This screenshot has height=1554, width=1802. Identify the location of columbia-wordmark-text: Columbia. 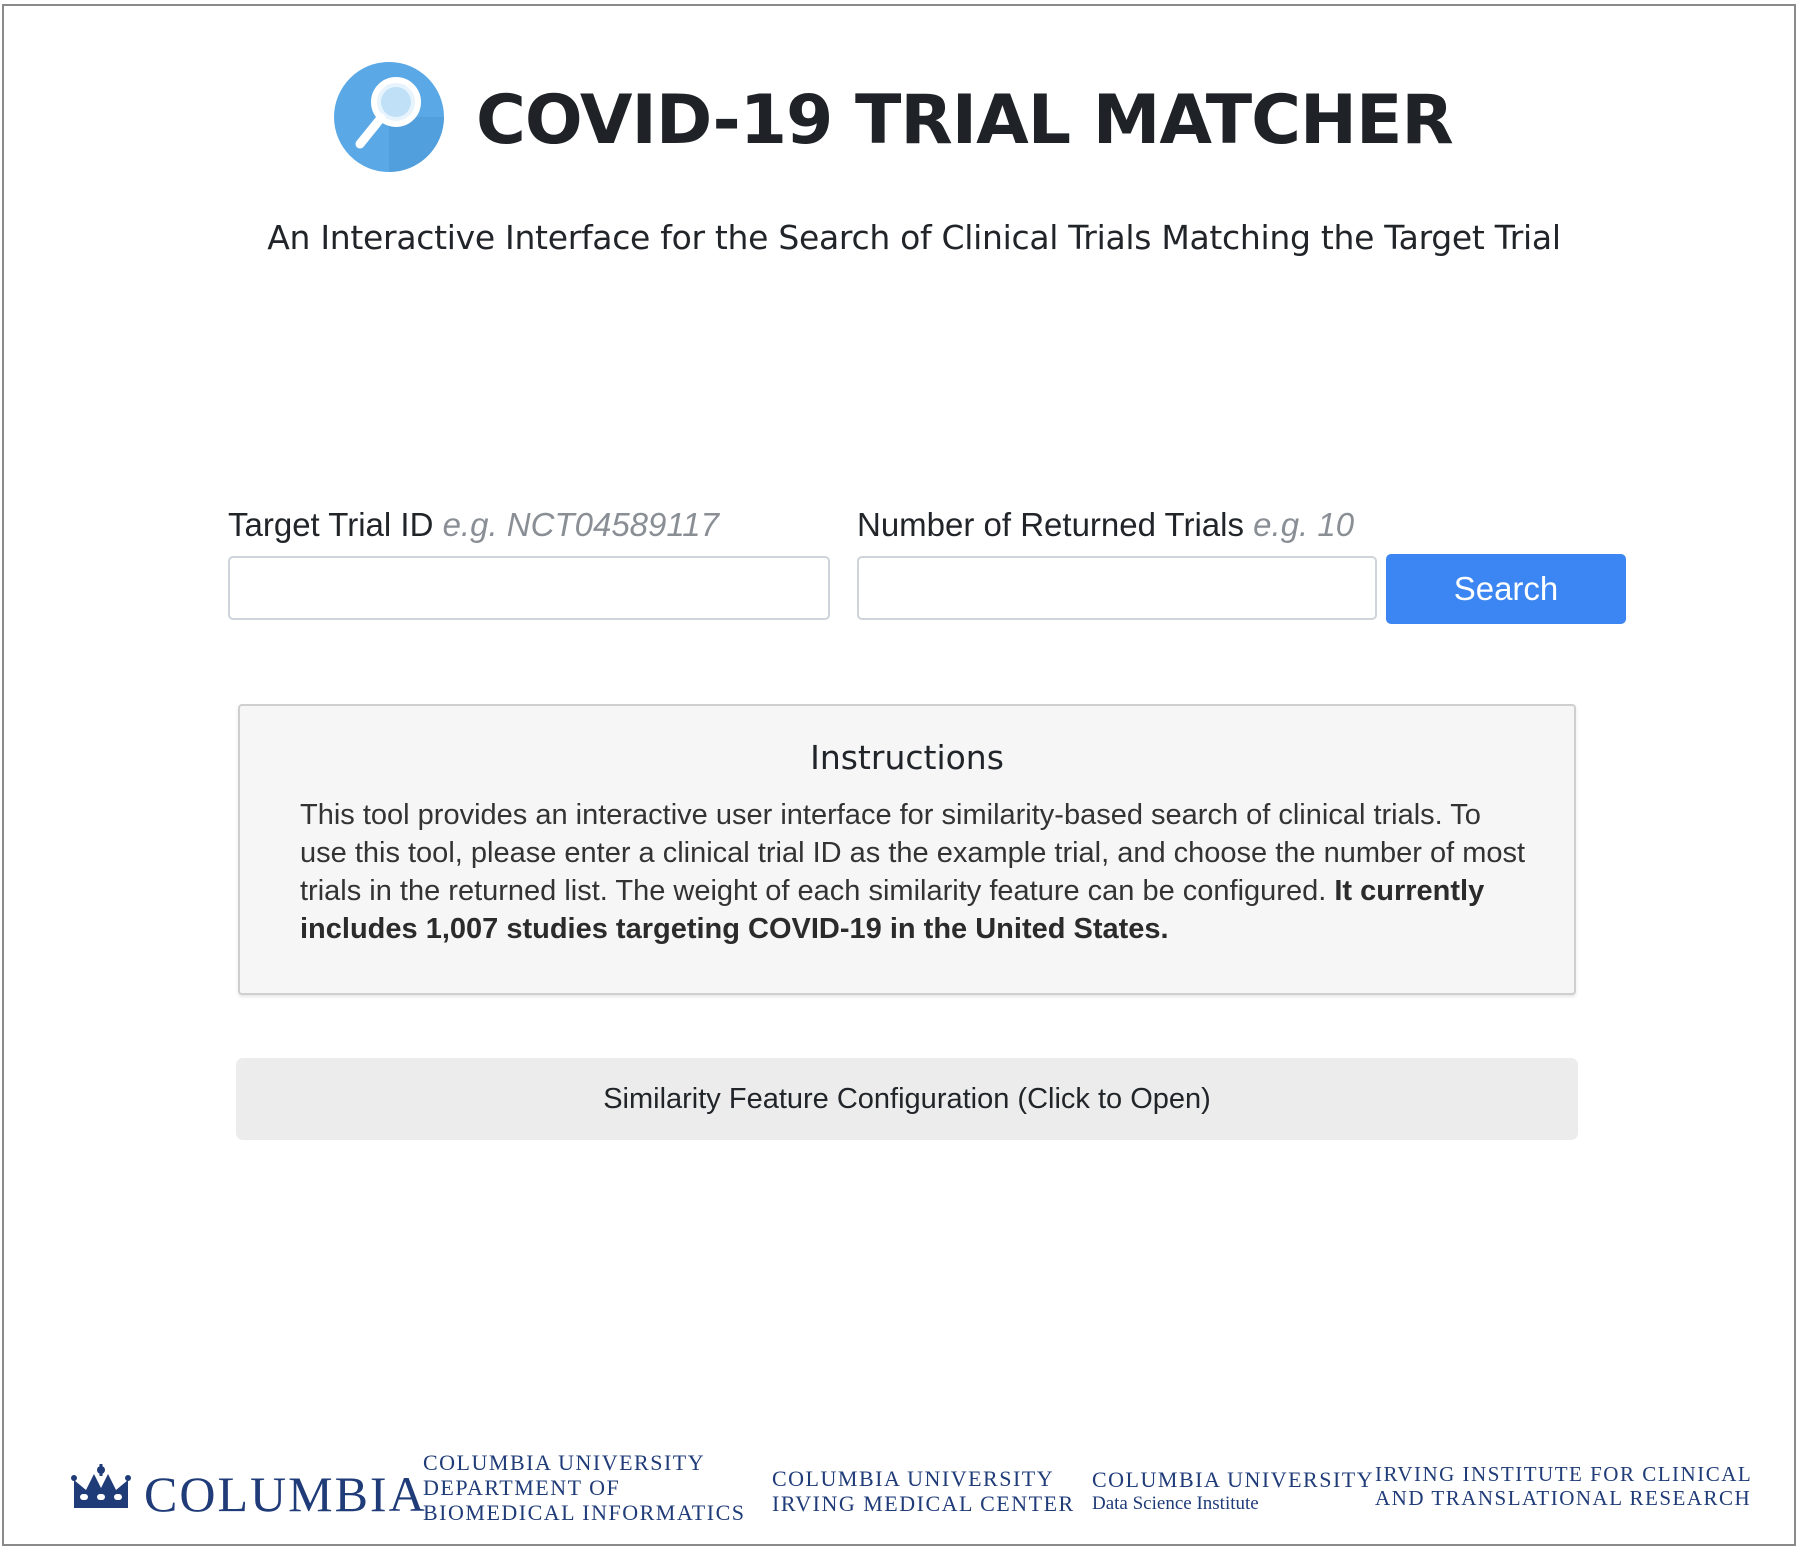
(285, 1494).